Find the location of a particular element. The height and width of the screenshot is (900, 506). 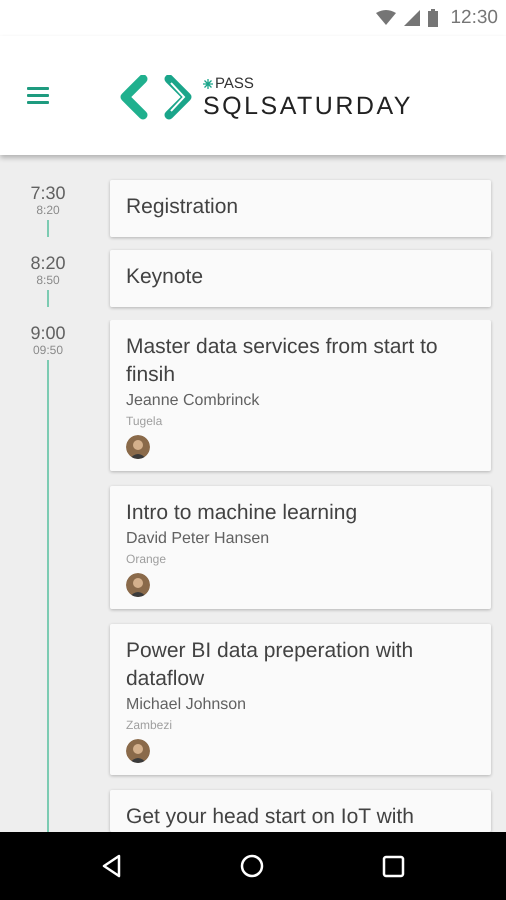

session-card: Master data services from start to finsih Jeanne Combrinck Tugela is located at coordinates (300, 395).